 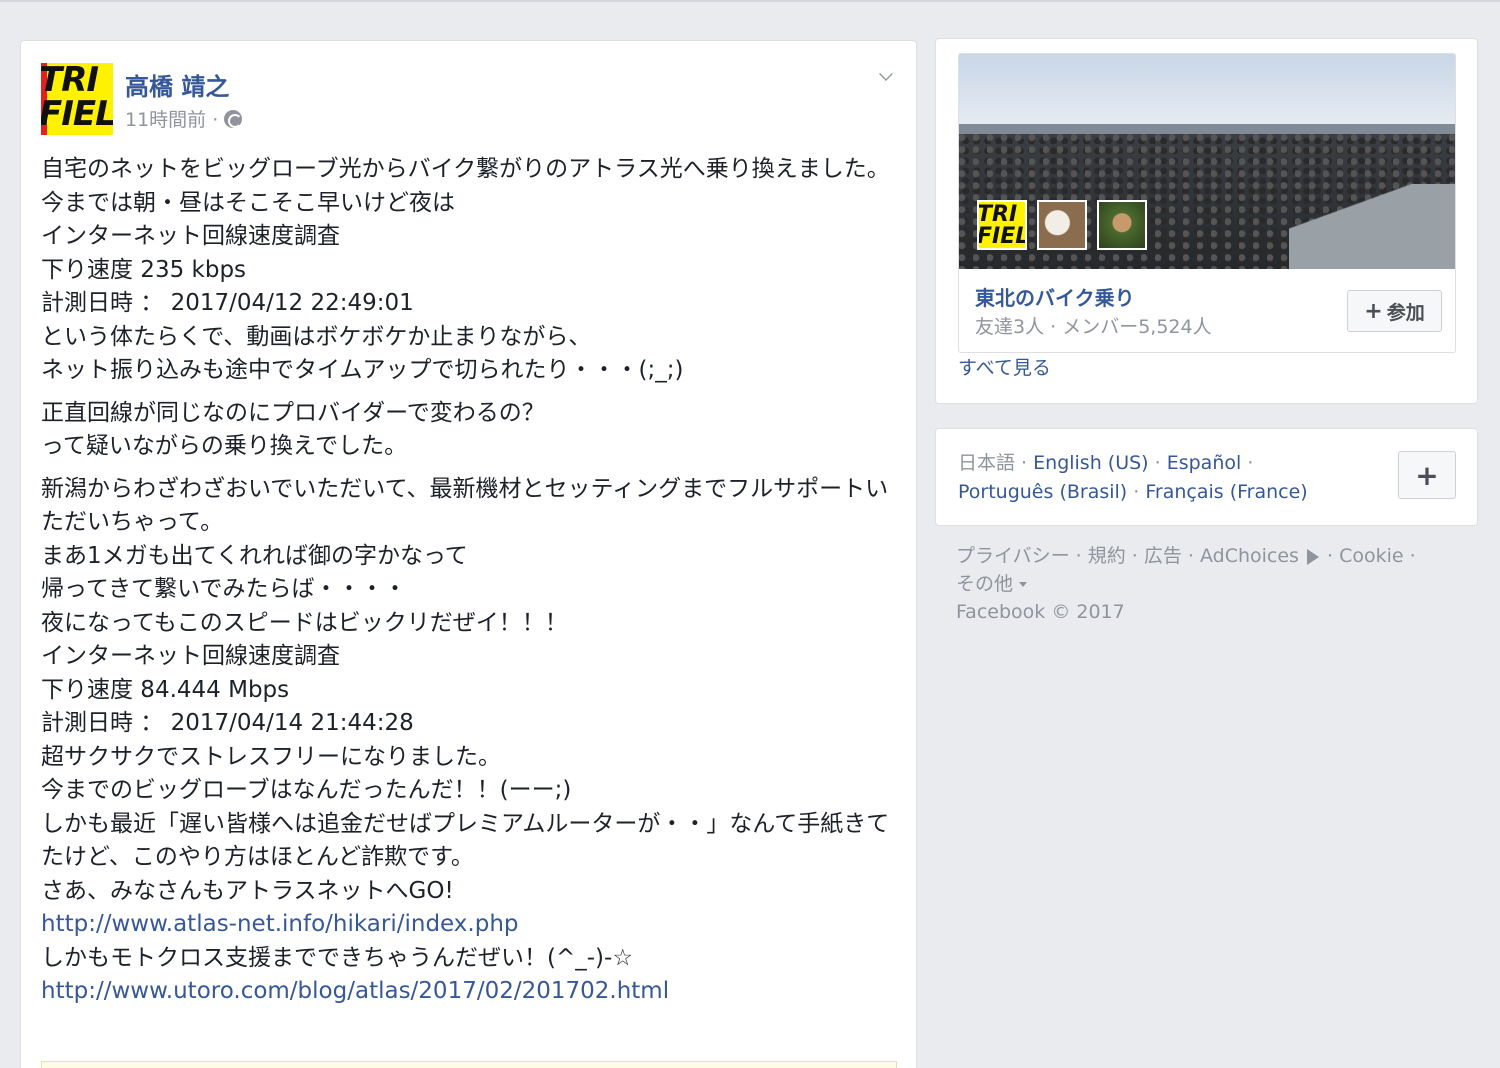 What do you see at coordinates (1055, 296) in the screenshot?
I see `group-name: 東北のバイク乗り` at bounding box center [1055, 296].